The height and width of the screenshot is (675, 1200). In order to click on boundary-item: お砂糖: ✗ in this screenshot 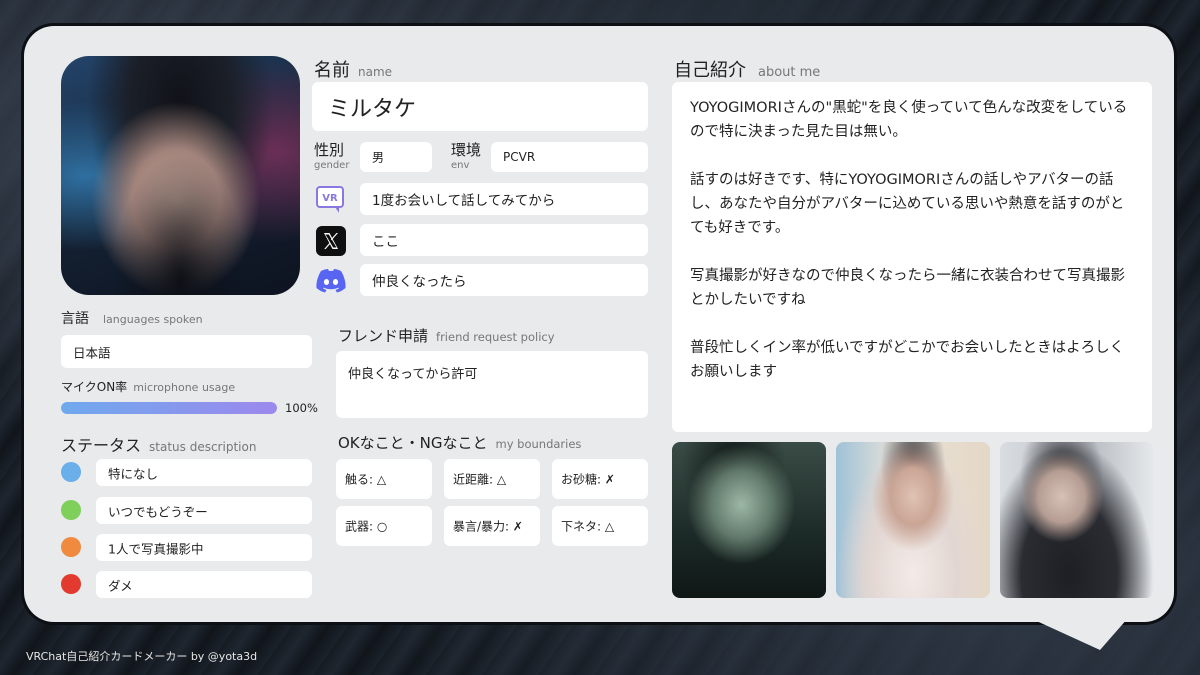, I will do `click(600, 479)`.